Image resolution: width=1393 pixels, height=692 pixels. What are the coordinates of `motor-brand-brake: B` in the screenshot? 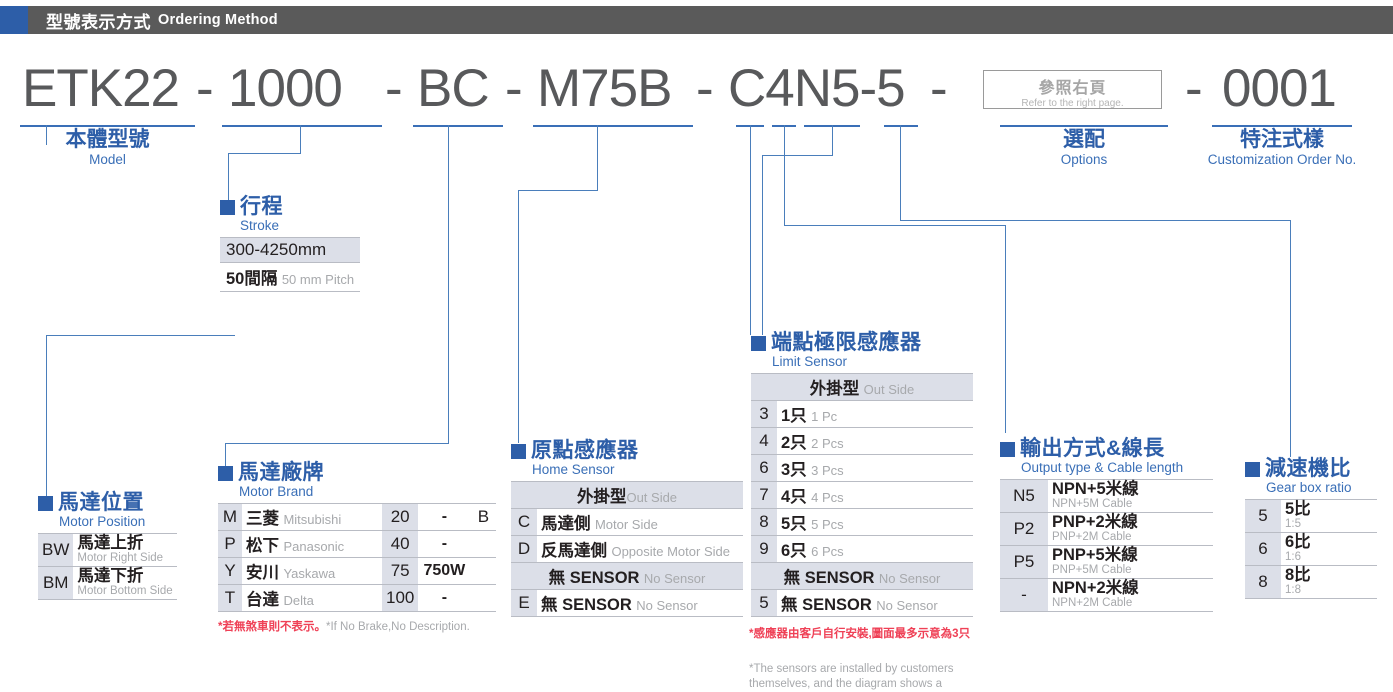 It's located at (483, 516).